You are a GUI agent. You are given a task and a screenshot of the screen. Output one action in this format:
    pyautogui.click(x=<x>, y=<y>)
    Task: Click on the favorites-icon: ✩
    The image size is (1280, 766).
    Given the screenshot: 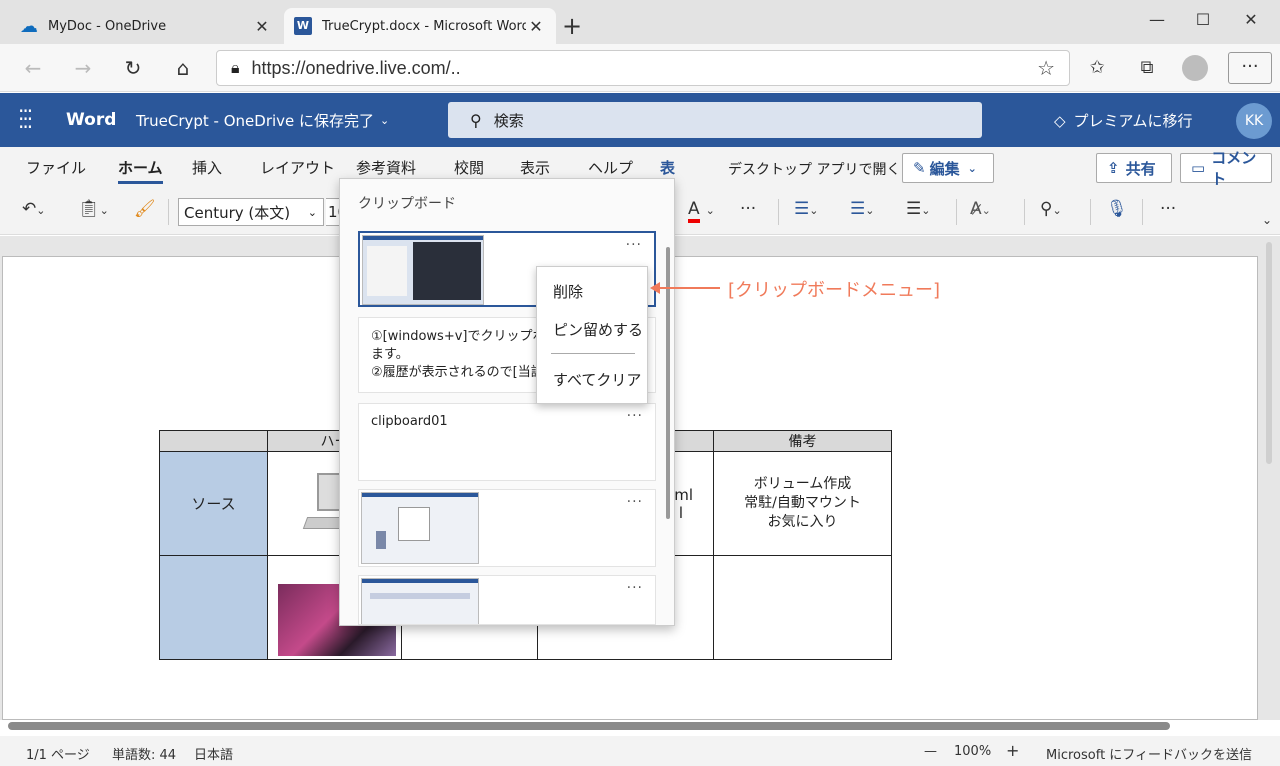 What is the action you would take?
    pyautogui.click(x=1097, y=68)
    